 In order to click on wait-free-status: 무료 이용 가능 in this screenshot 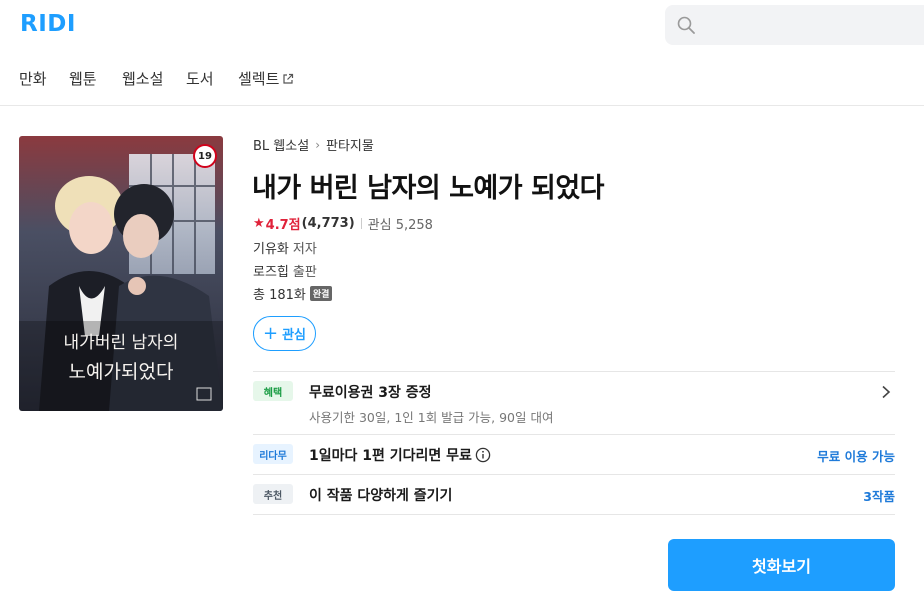, I will do `click(856, 456)`.